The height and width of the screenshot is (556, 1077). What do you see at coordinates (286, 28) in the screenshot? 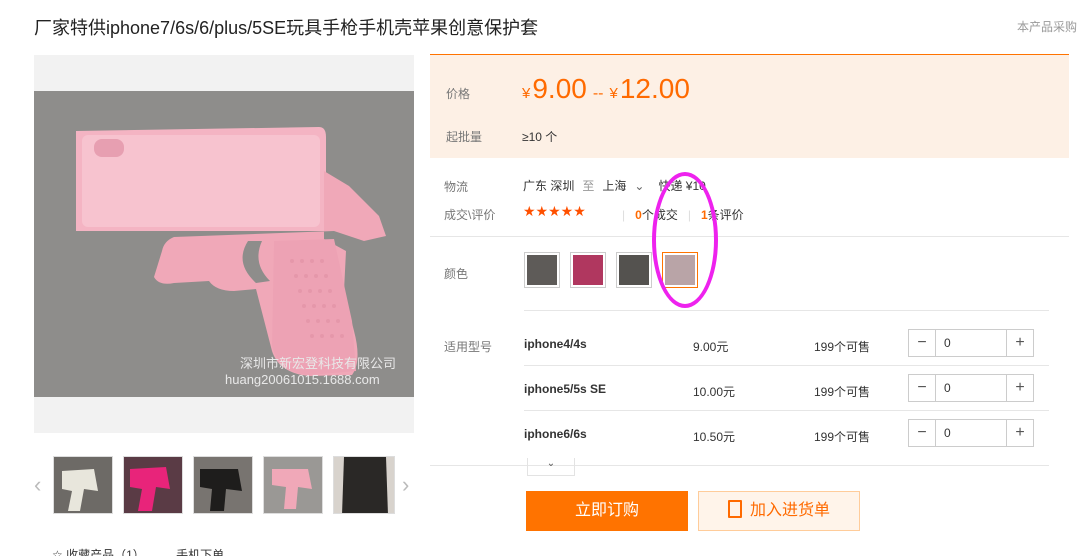
I see `product-title: 厂家特供iphone7/6s/6/plus/5SE玩具手枪手机壳苹果创意保护套` at bounding box center [286, 28].